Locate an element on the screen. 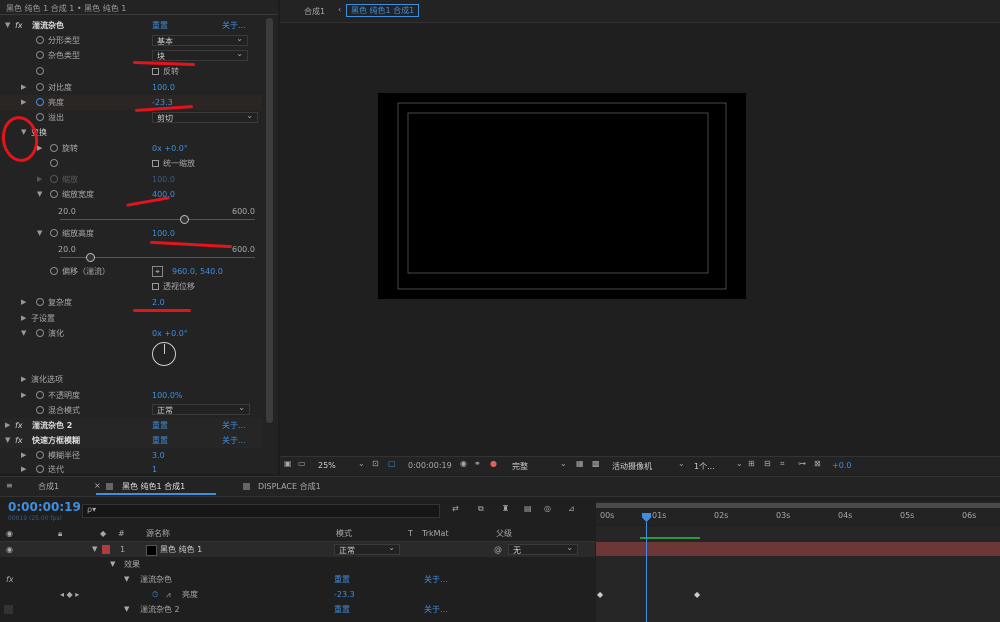  timeline-icon: ⊠ is located at coordinates (817, 463).